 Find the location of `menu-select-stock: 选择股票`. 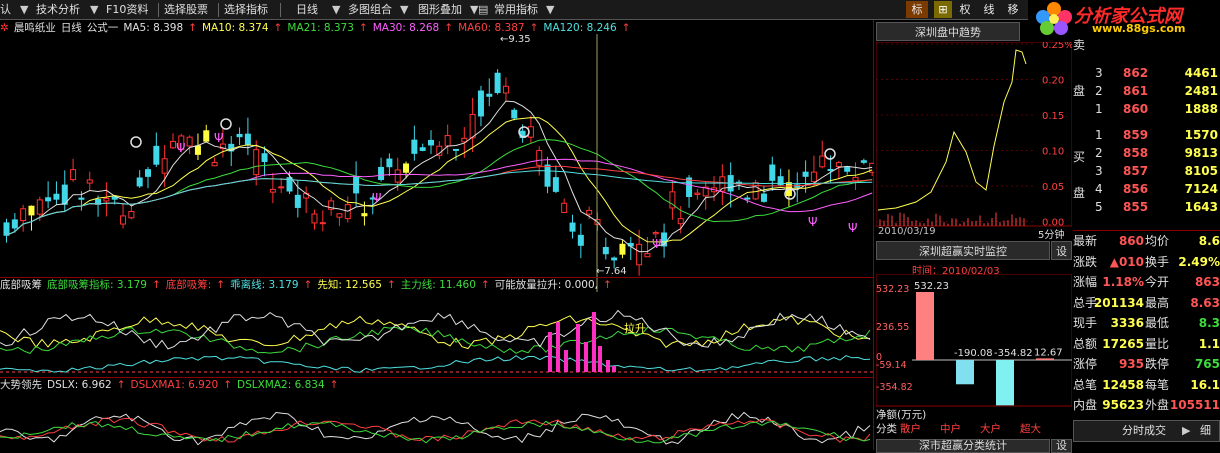

menu-select-stock: 选择股票 is located at coordinates (186, 10).